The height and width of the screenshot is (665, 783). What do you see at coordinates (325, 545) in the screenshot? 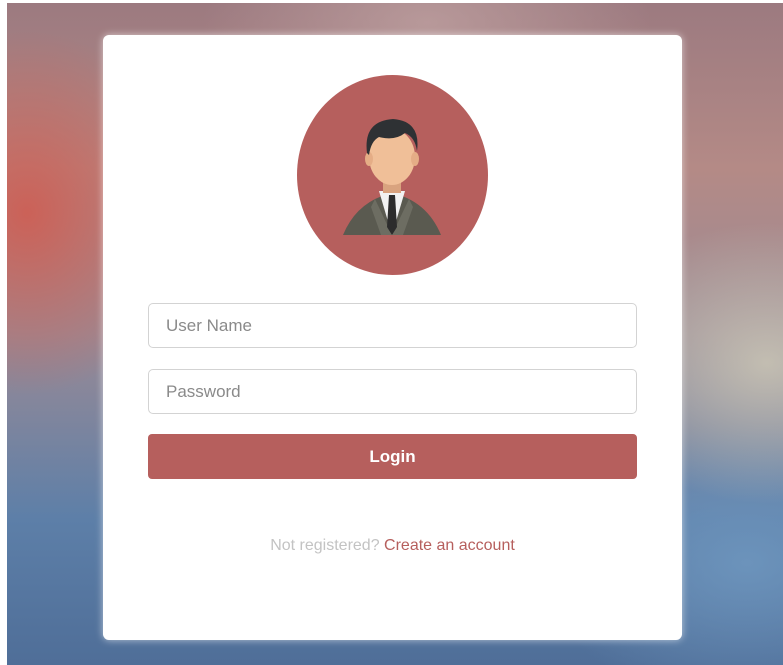
I see `register-prompt-text: Not registered?` at bounding box center [325, 545].